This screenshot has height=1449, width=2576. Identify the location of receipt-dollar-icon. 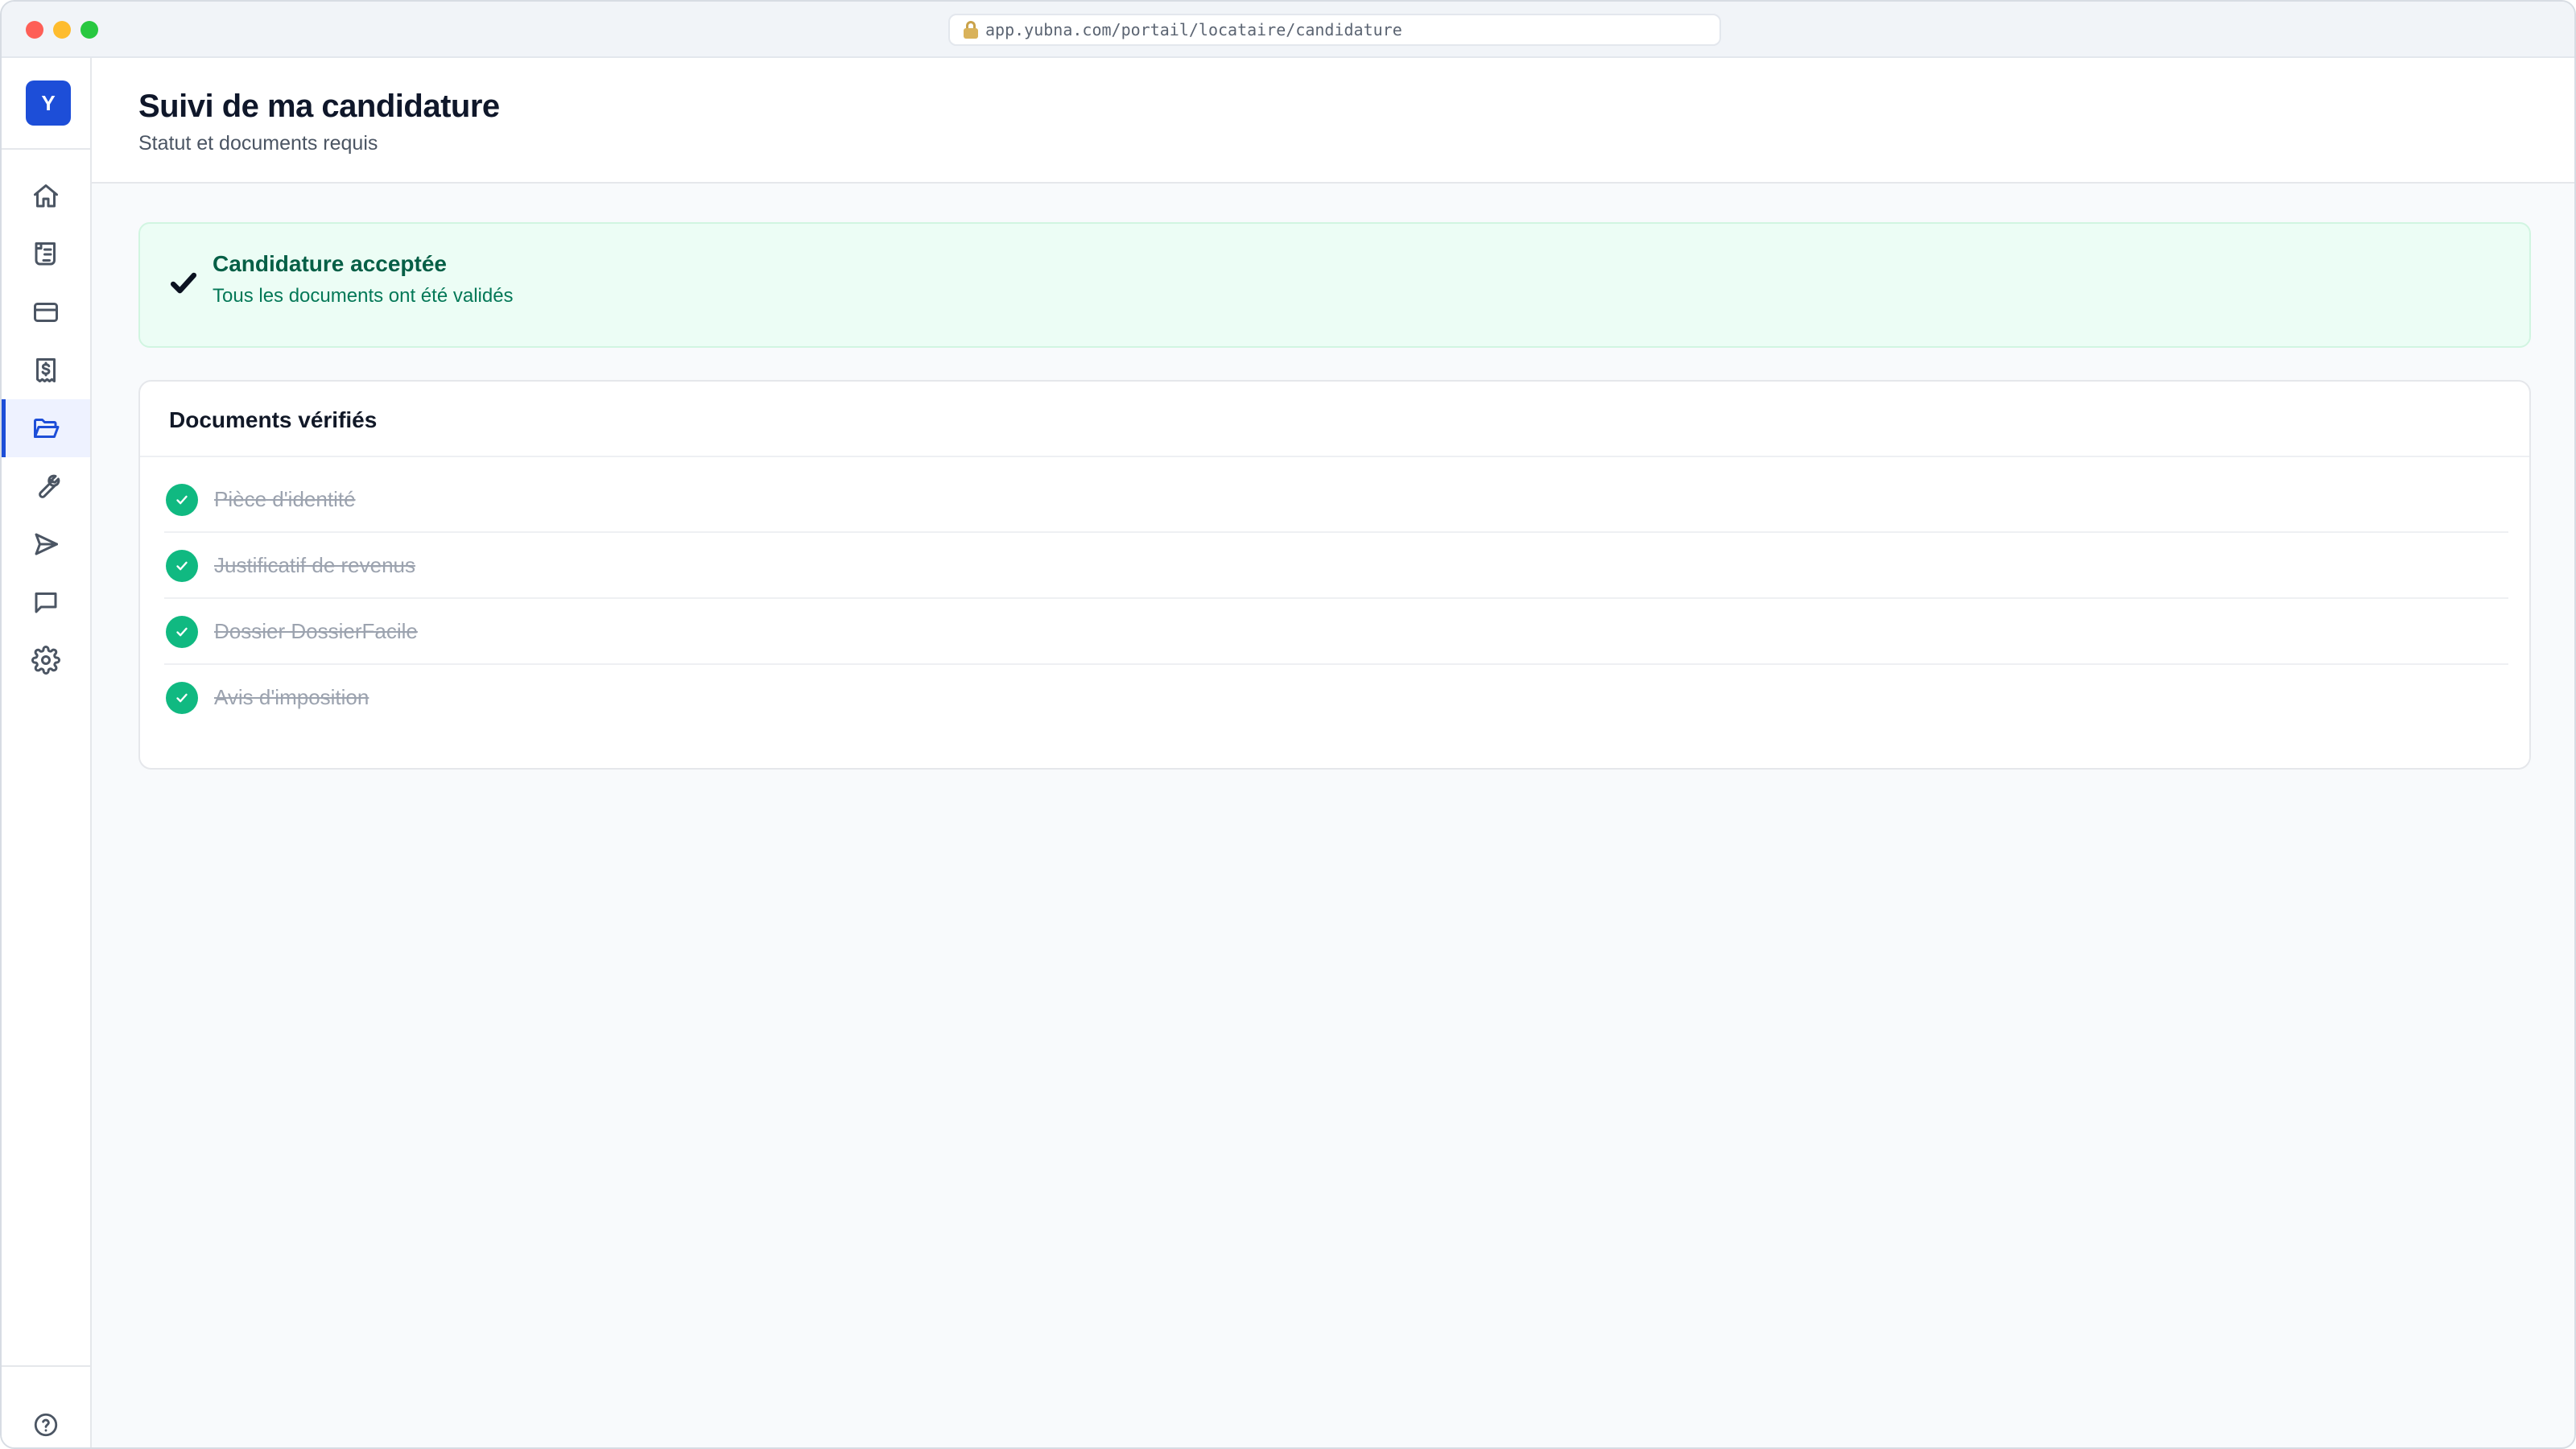
(46, 370).